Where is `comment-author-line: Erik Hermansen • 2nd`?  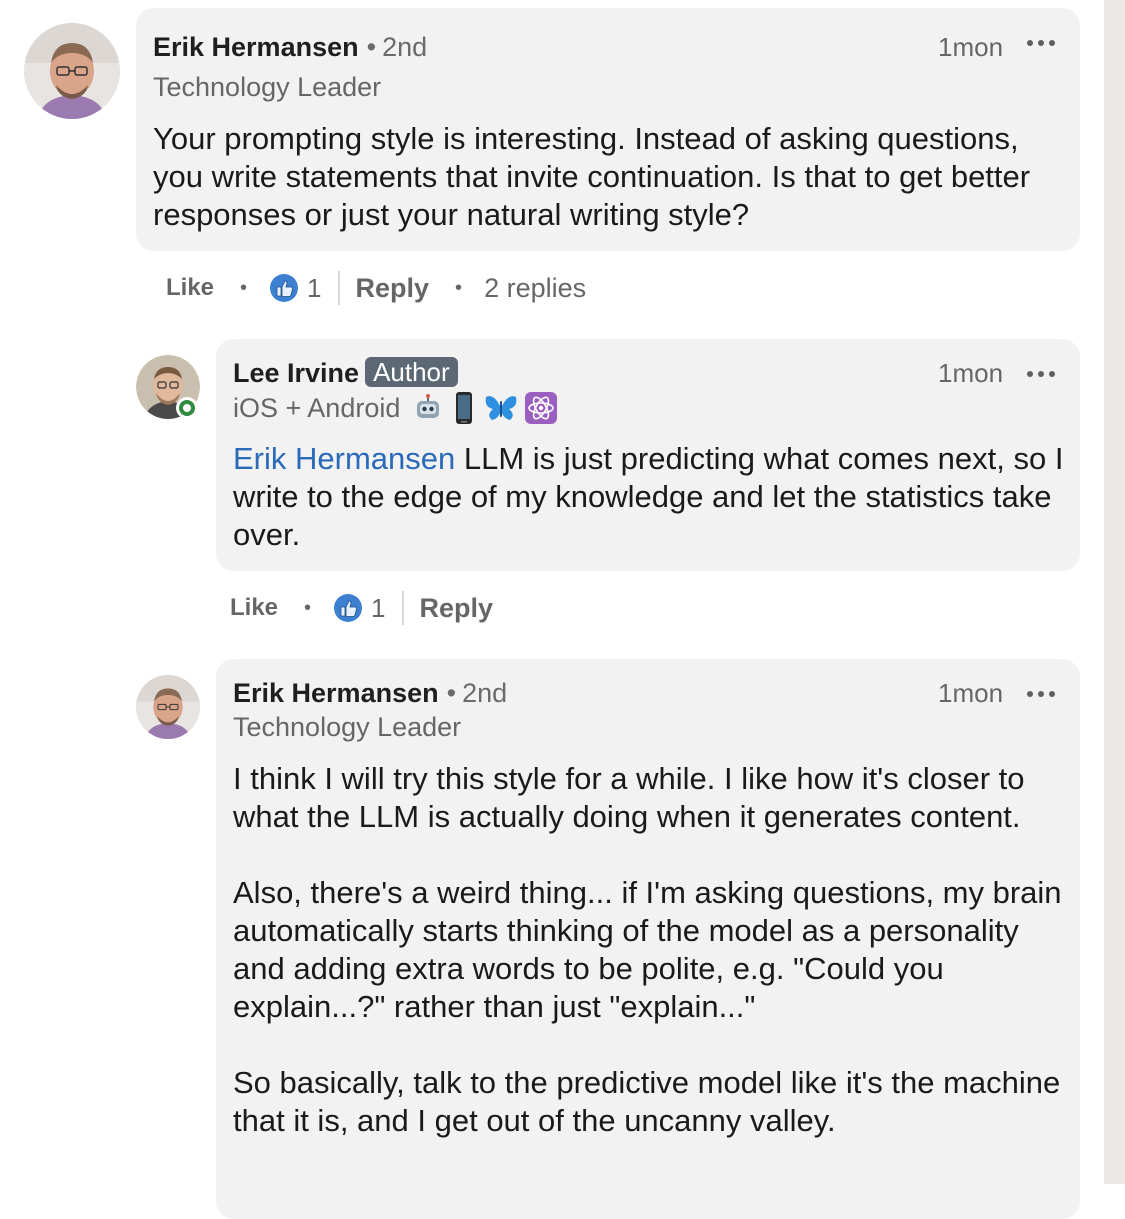 comment-author-line: Erik Hermansen • 2nd is located at coordinates (290, 47).